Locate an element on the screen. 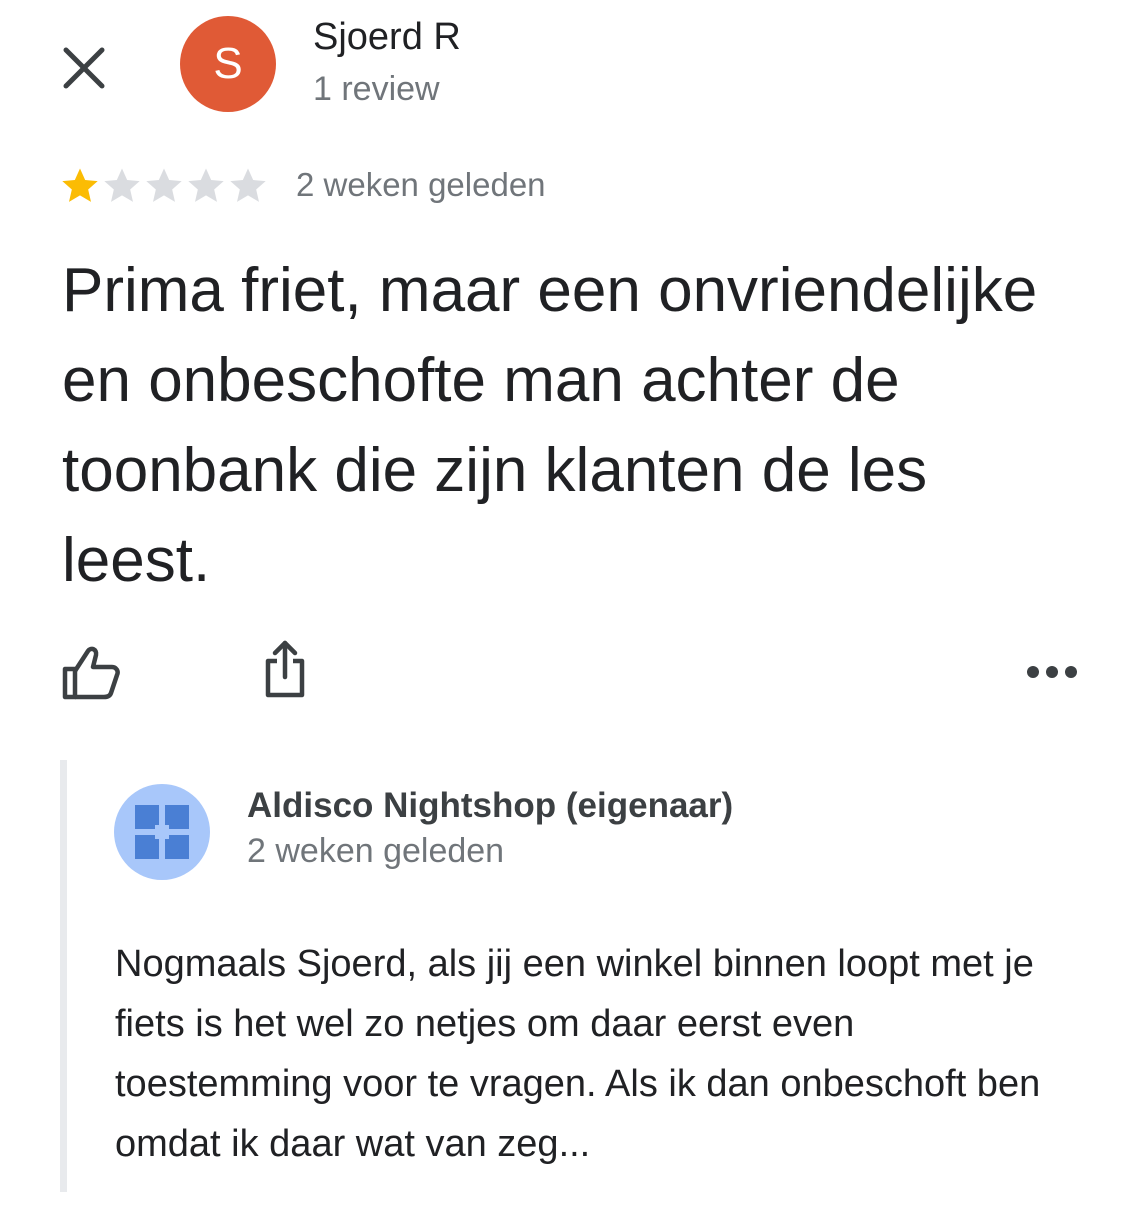 The width and height of the screenshot is (1125, 1220). thumbs-up-icon is located at coordinates (91, 673).